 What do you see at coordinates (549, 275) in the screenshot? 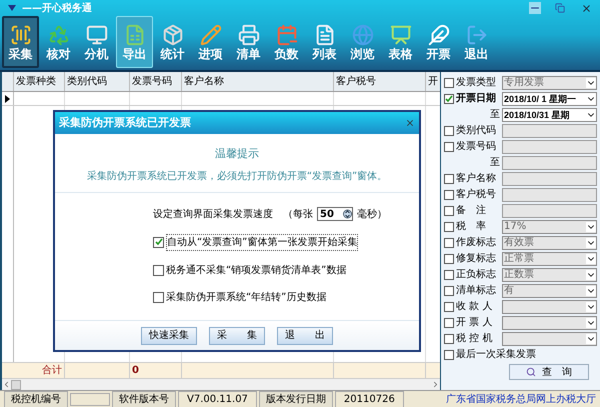
I see `dropdown-field: 正数票` at bounding box center [549, 275].